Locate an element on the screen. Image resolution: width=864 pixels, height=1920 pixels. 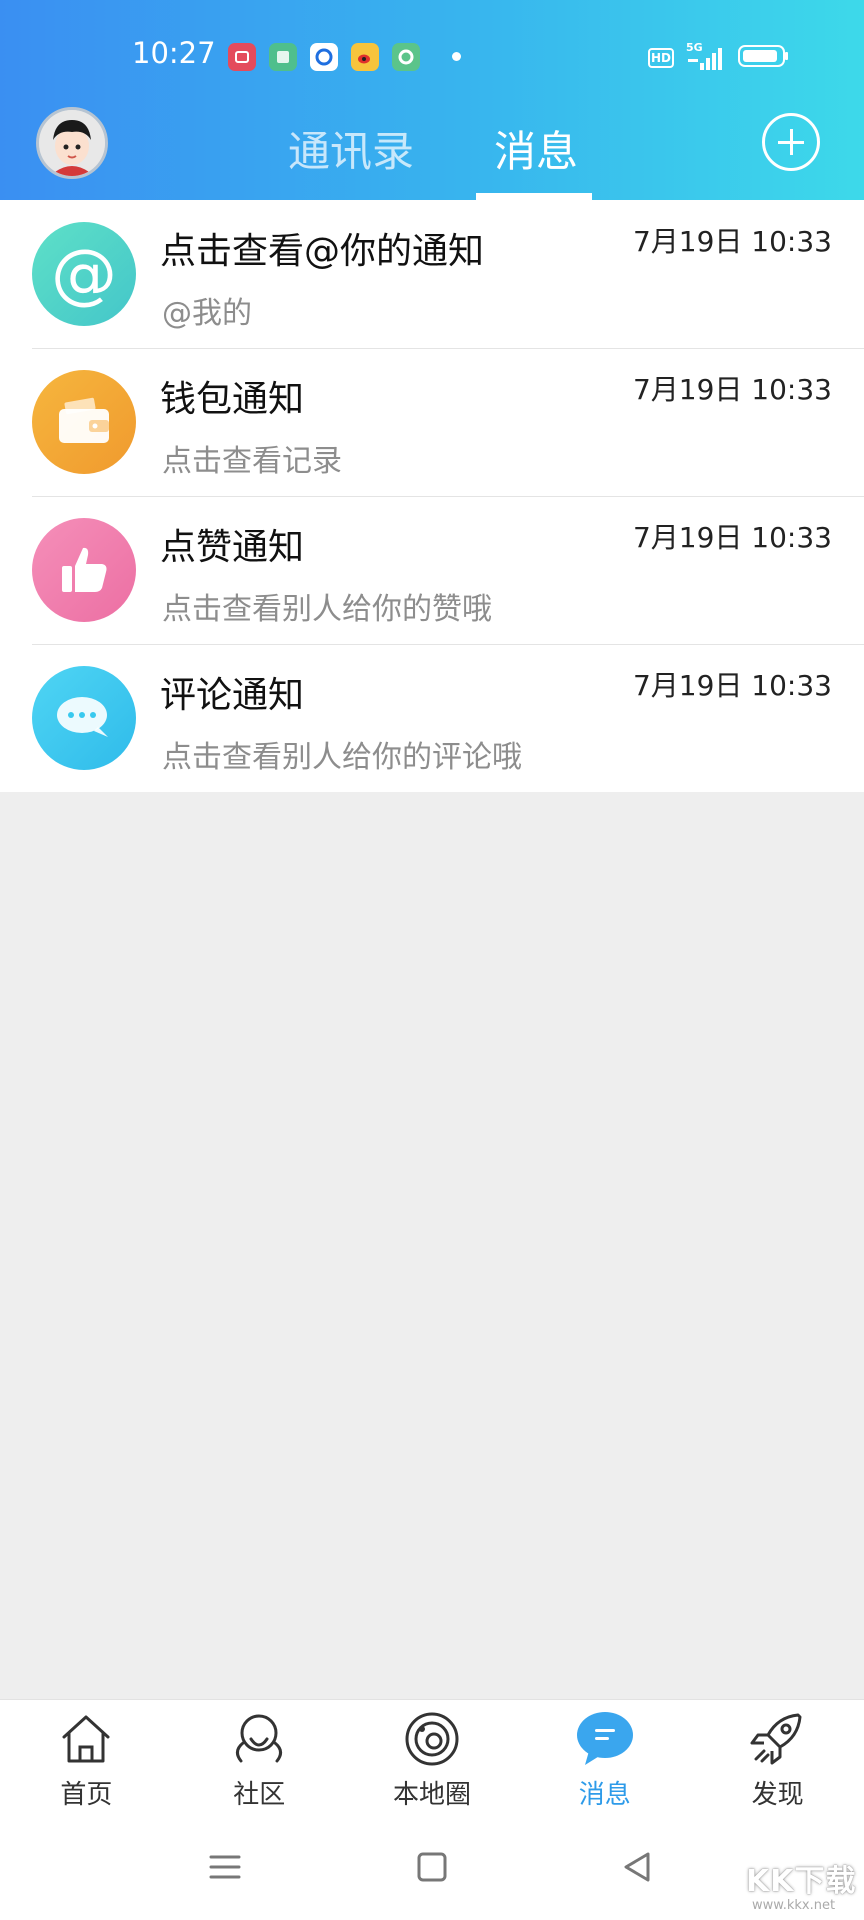
app-header: 10:27 HD 5G 通讯录 消息 is located at coordinates (432, 100).